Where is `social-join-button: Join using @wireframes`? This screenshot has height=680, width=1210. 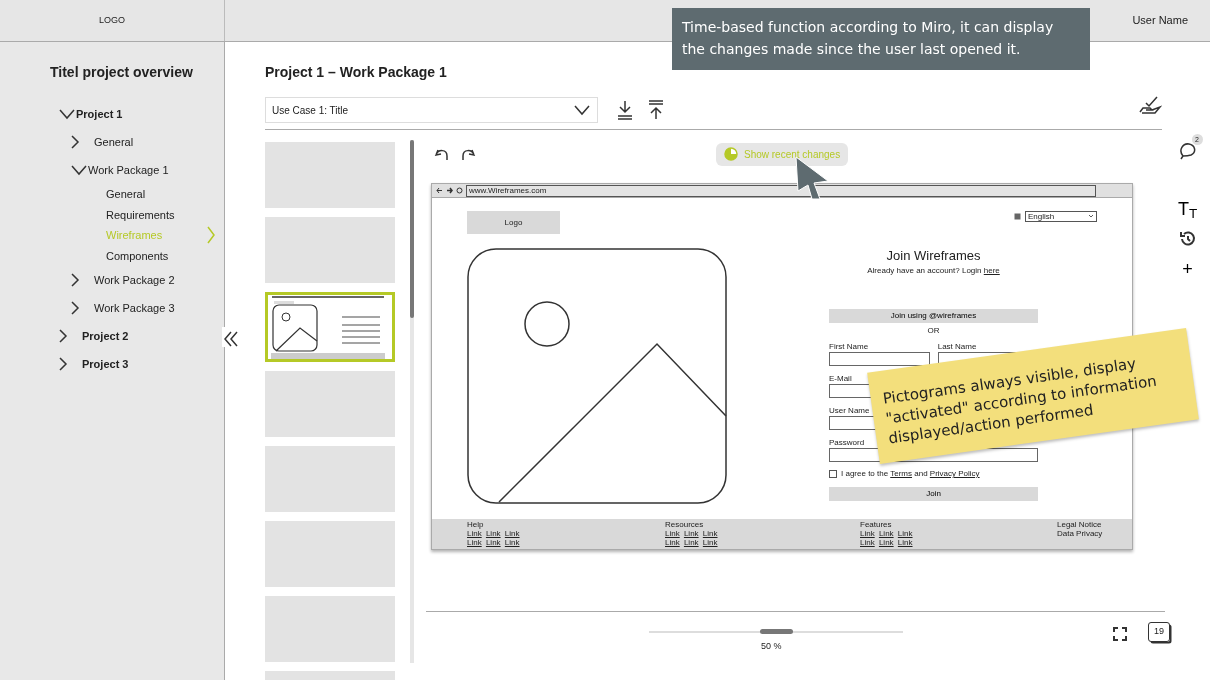
social-join-button: Join using @wireframes is located at coordinates (933, 316).